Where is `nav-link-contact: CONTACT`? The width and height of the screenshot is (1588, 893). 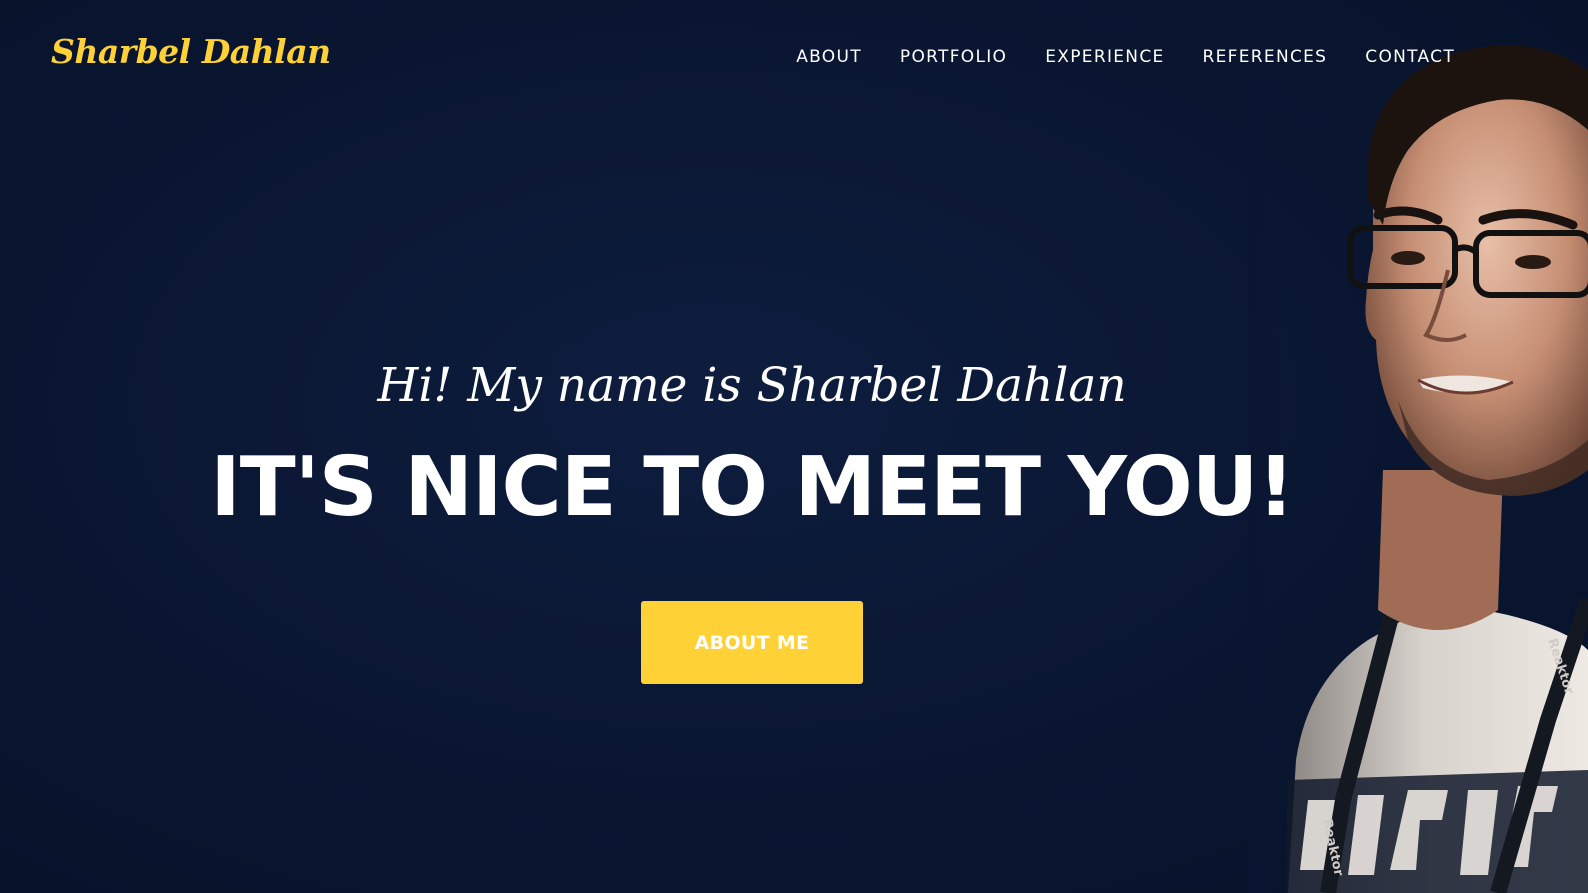 nav-link-contact: CONTACT is located at coordinates (1410, 57).